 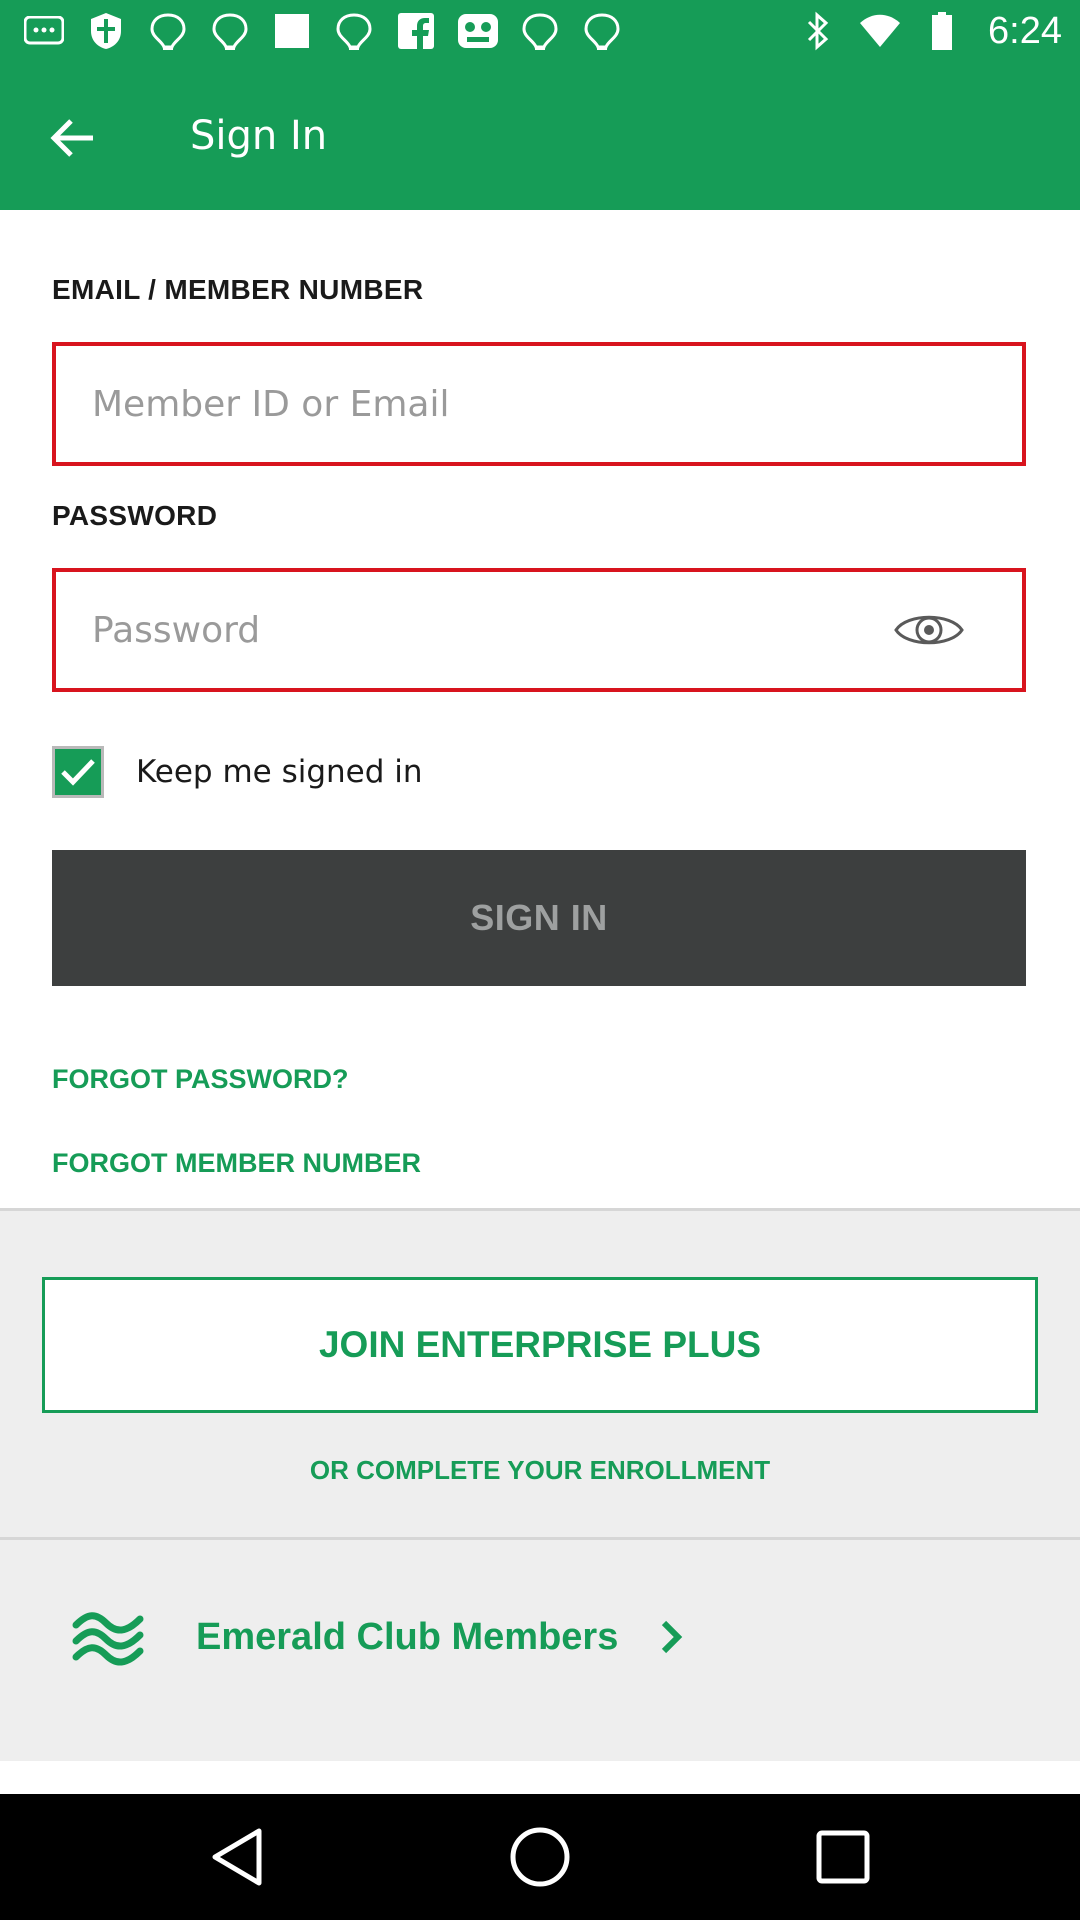 I want to click on emerald-club-label: Emerald Club Members, so click(x=407, y=1636).